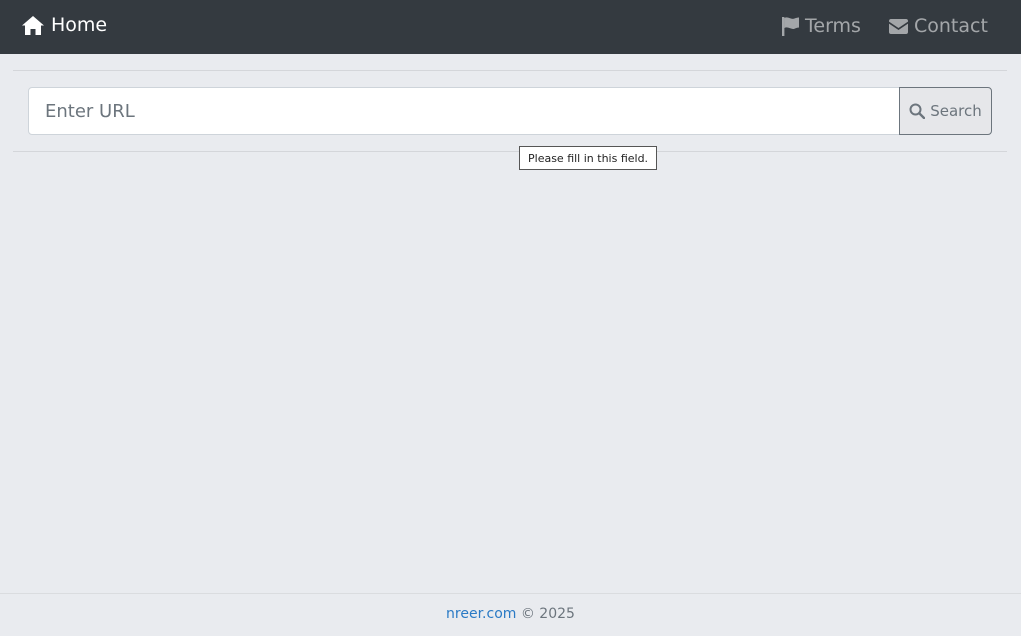 Image resolution: width=1021 pixels, height=636 pixels. I want to click on contact-link: Contact, so click(938, 26).